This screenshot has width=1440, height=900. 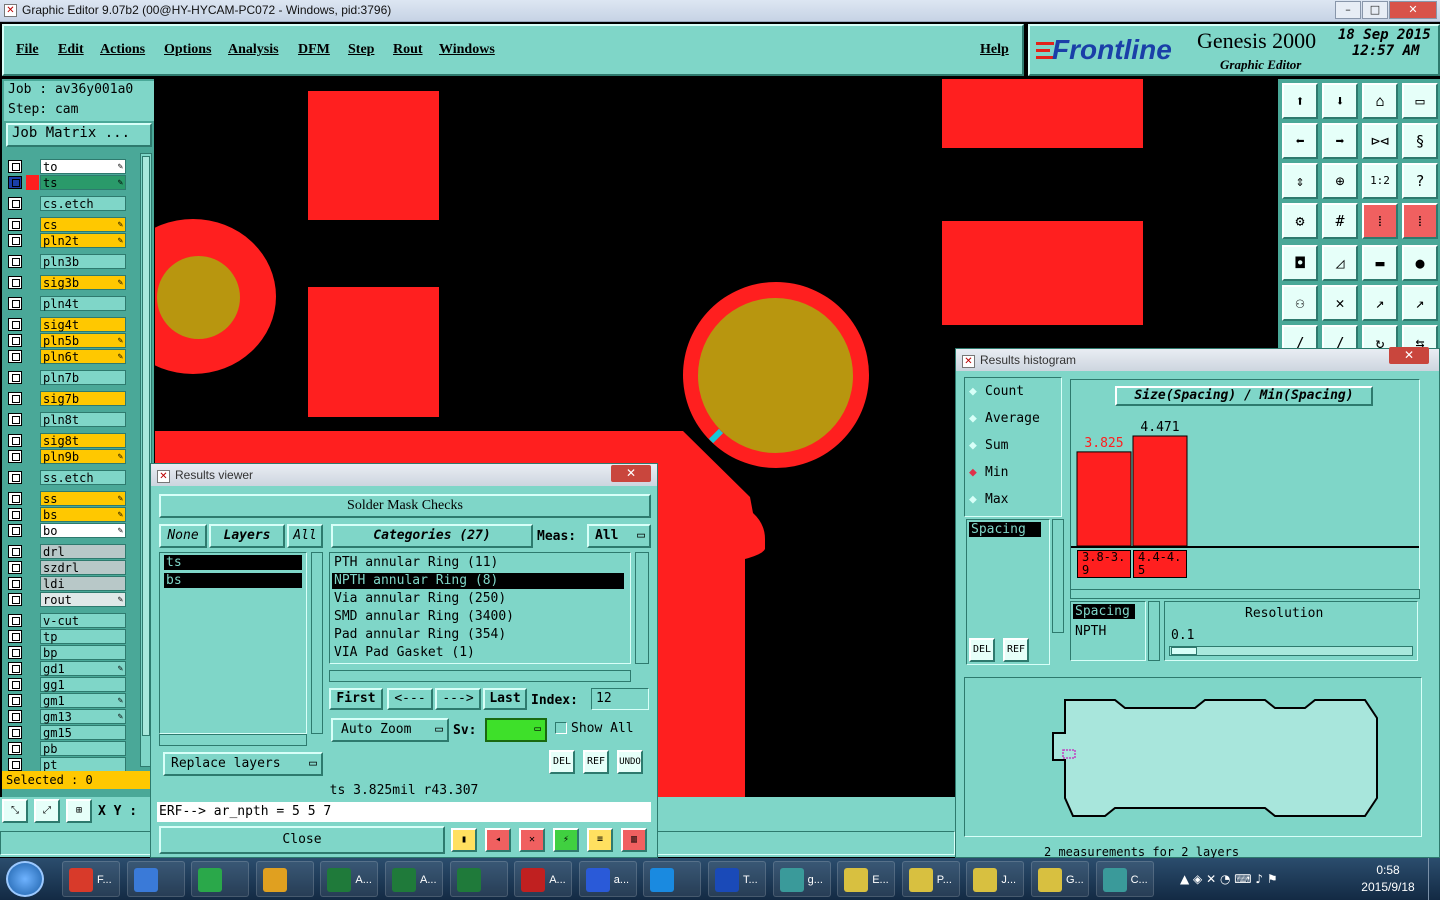 What do you see at coordinates (66, 514) in the screenshot?
I see `layer-row: bs ✎` at bounding box center [66, 514].